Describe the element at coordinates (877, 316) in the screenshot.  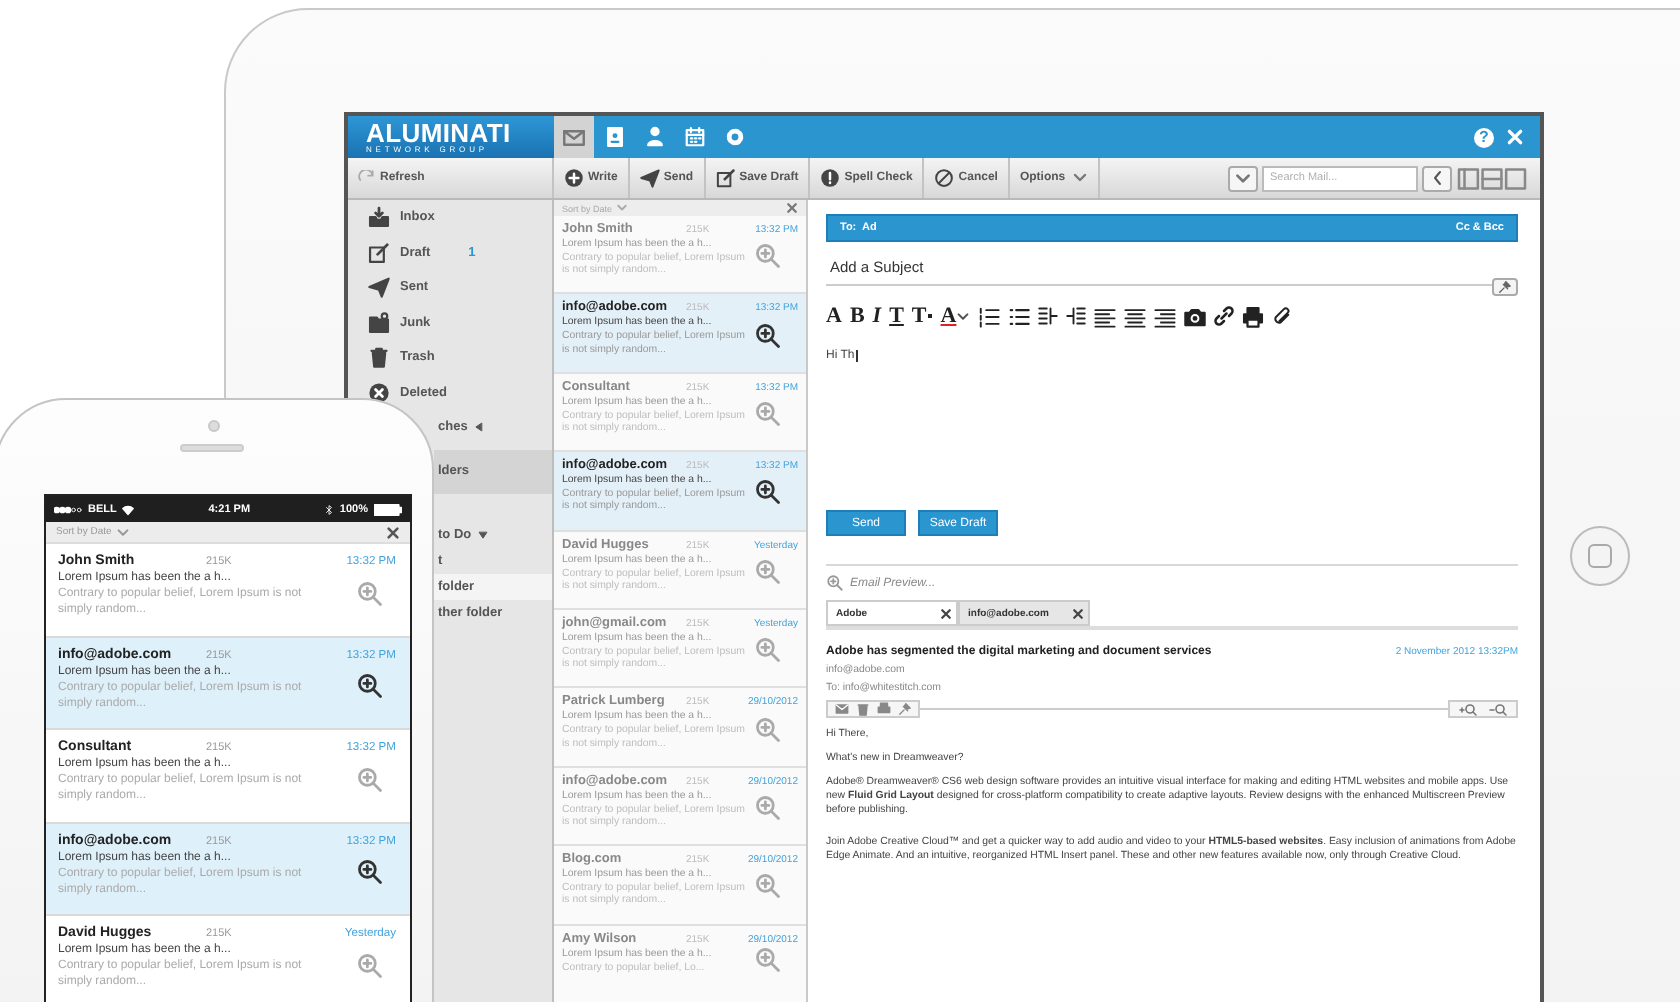
I see `format-button: I` at that location.